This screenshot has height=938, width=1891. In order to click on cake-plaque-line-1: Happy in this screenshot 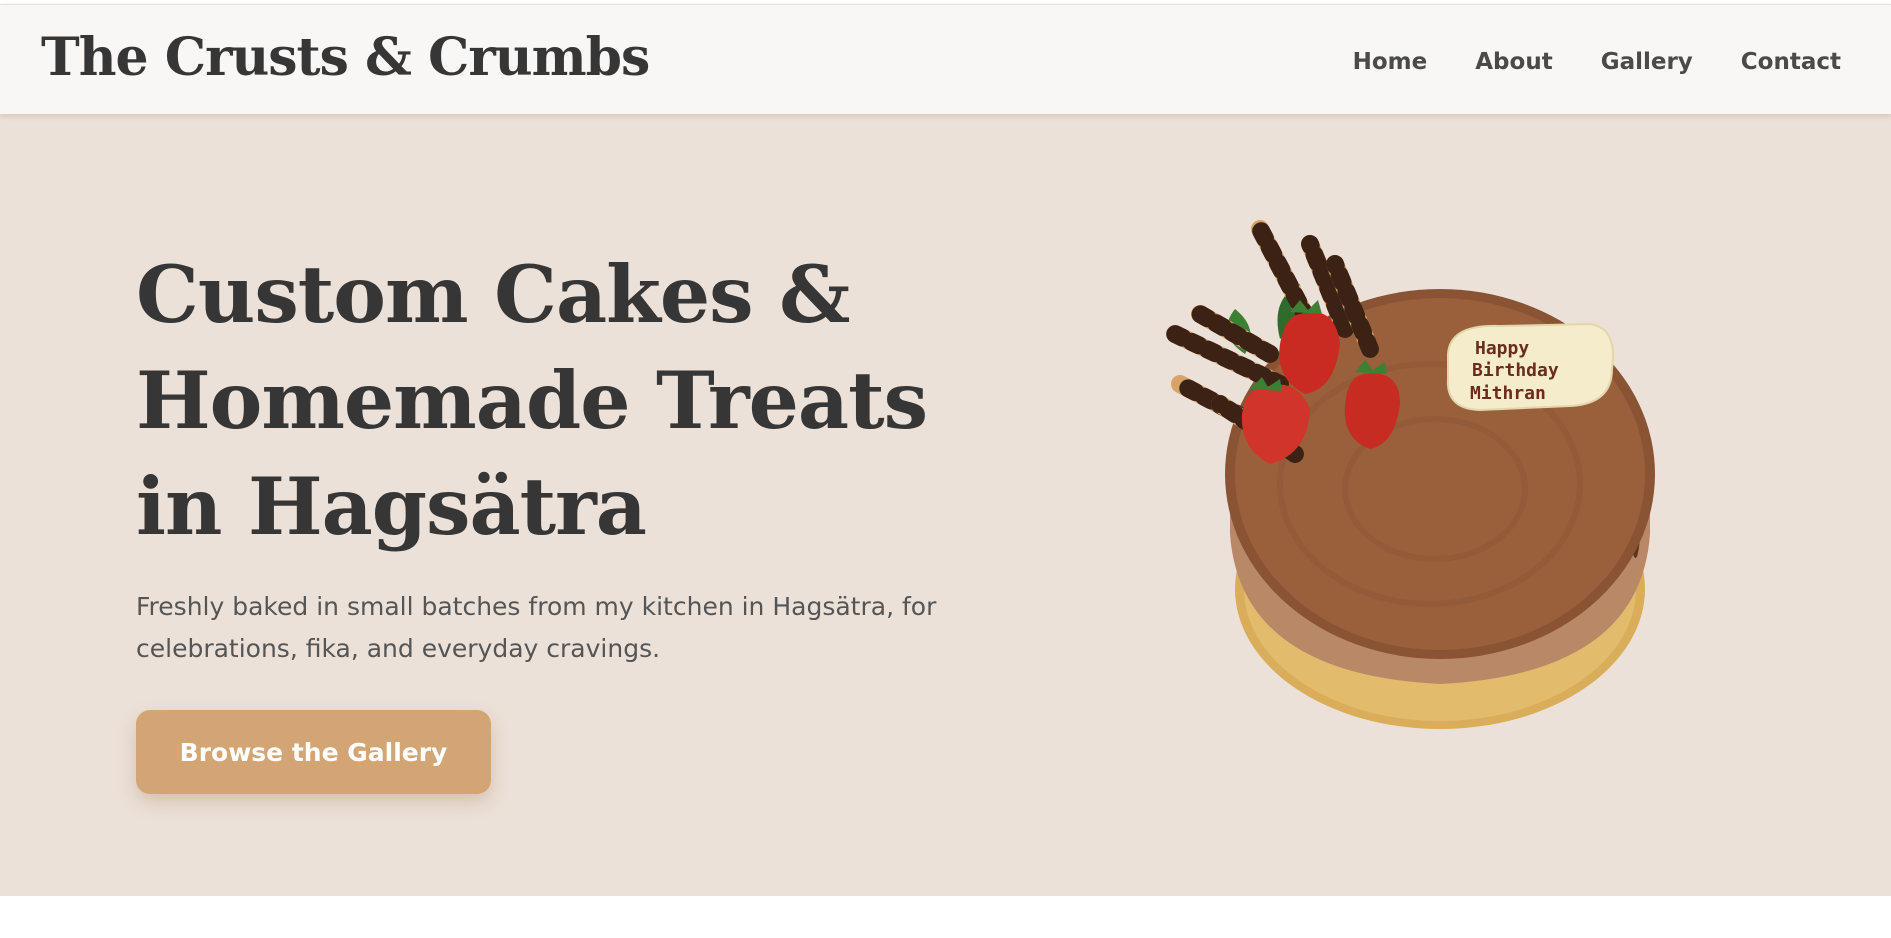, I will do `click(1502, 348)`.